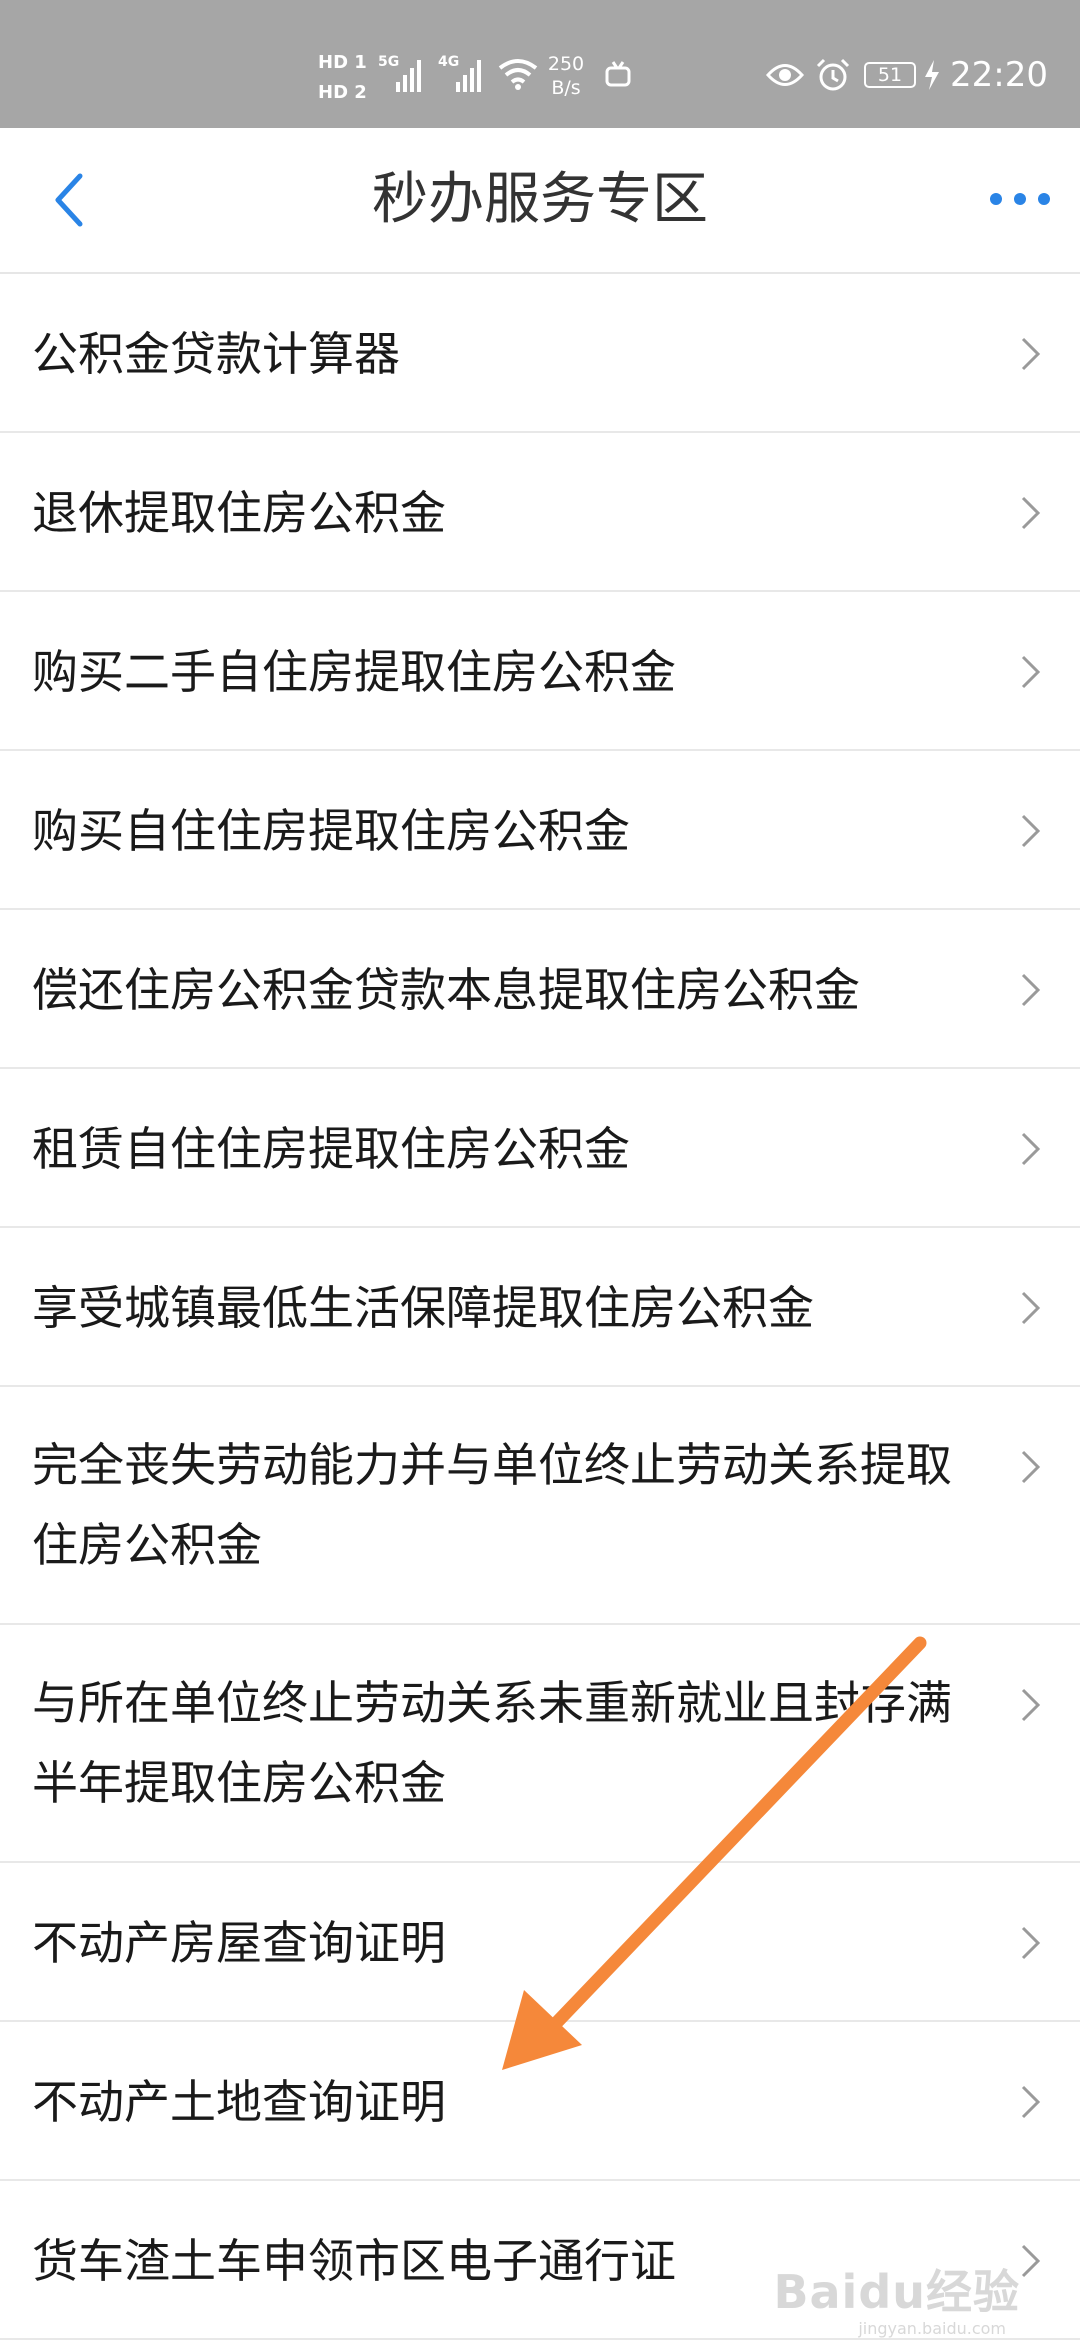 This screenshot has height=2340, width=1080. What do you see at coordinates (446, 990) in the screenshot?
I see `list-item-label: 偿还住房公积金贷款本息提取住房公积金` at bounding box center [446, 990].